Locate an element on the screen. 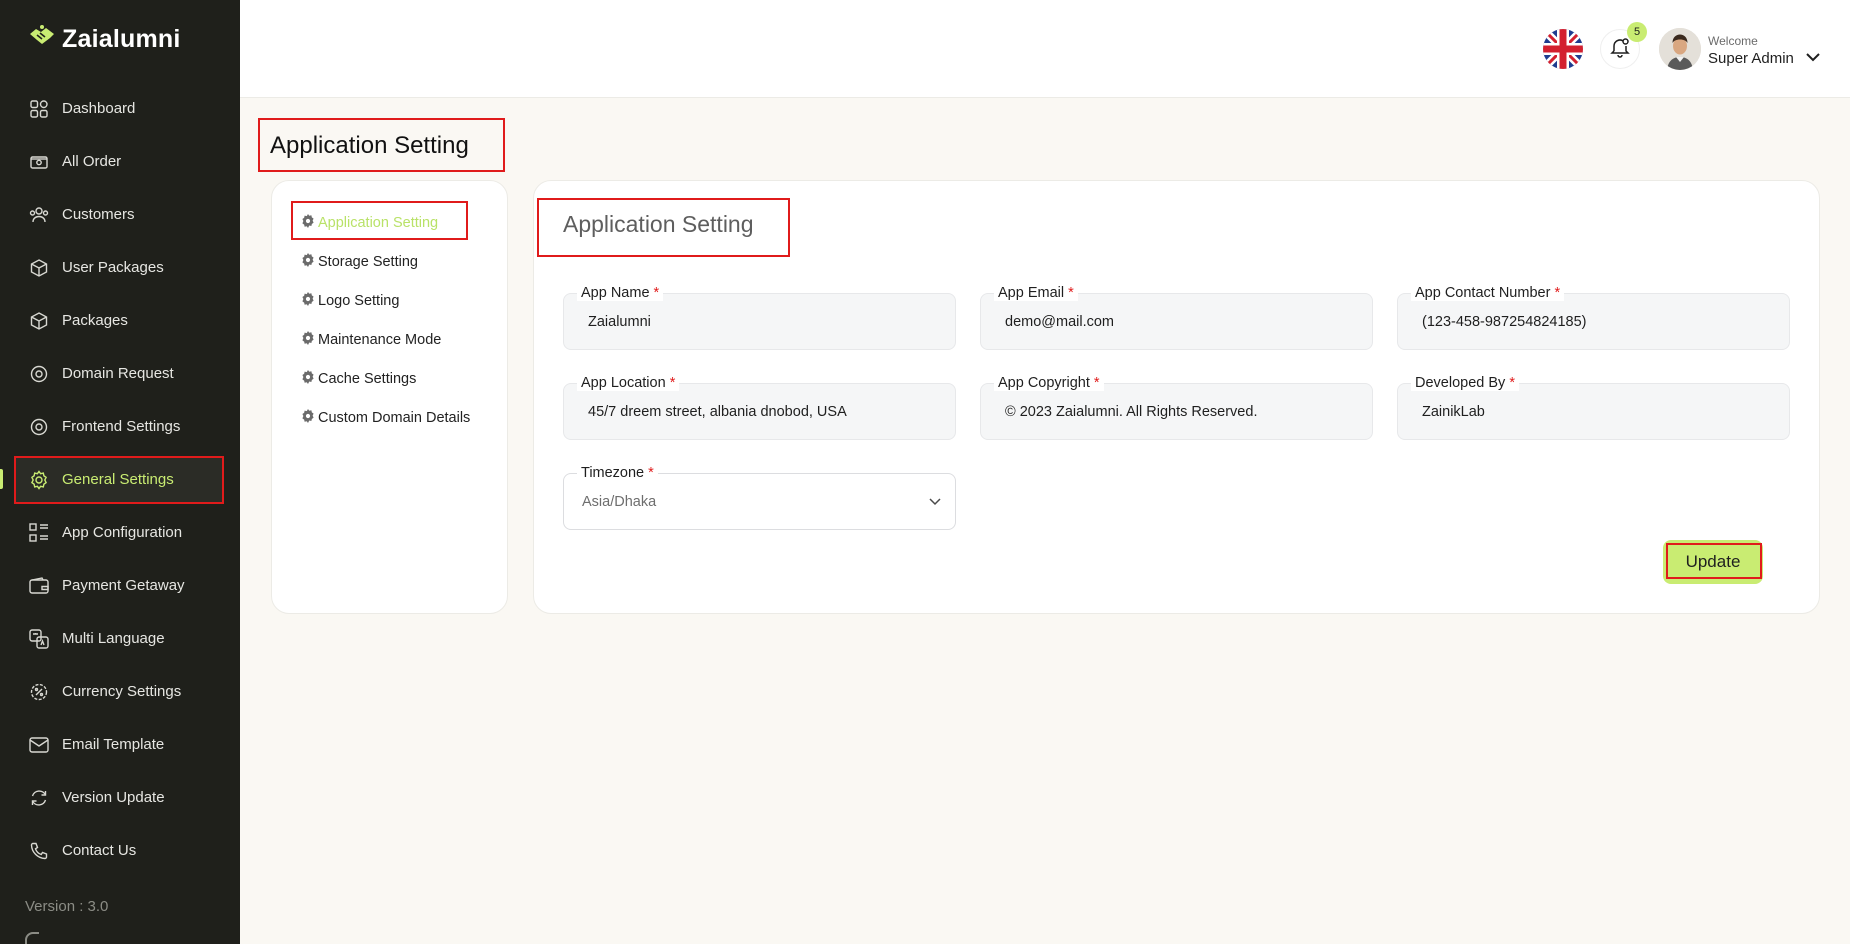  settings-menu-item-cache-settings: Cache Settings is located at coordinates (358, 379).